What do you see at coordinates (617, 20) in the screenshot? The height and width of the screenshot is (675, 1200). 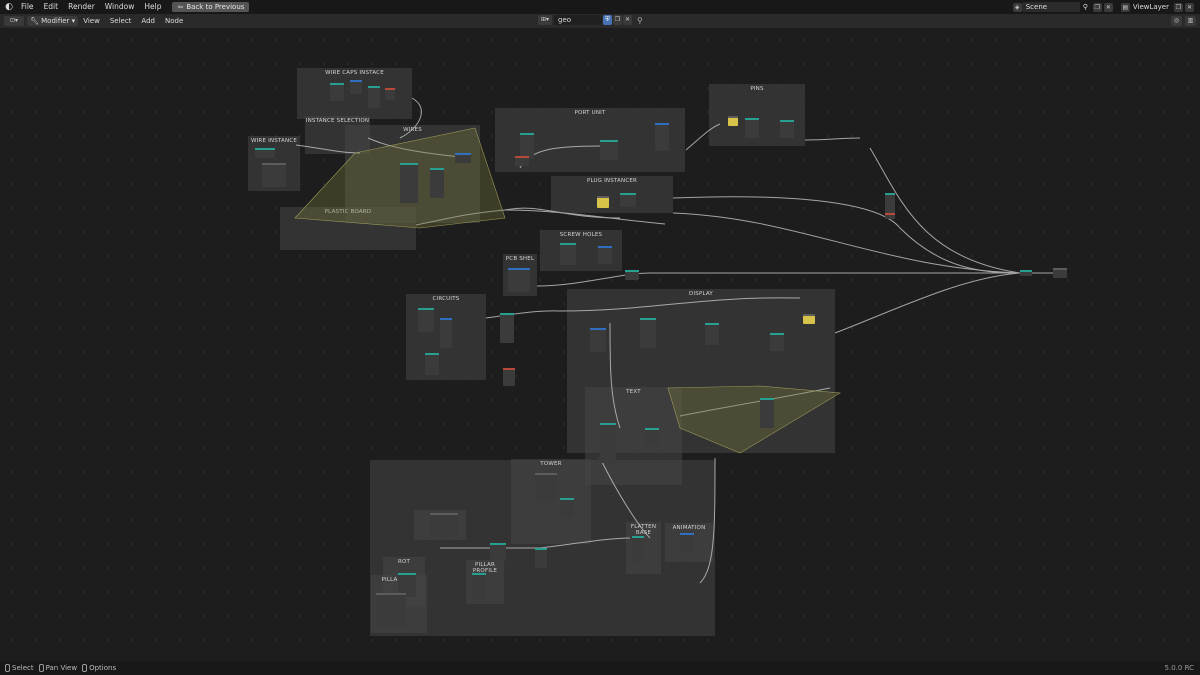 I see `duplicate-tree-icon: ❐` at bounding box center [617, 20].